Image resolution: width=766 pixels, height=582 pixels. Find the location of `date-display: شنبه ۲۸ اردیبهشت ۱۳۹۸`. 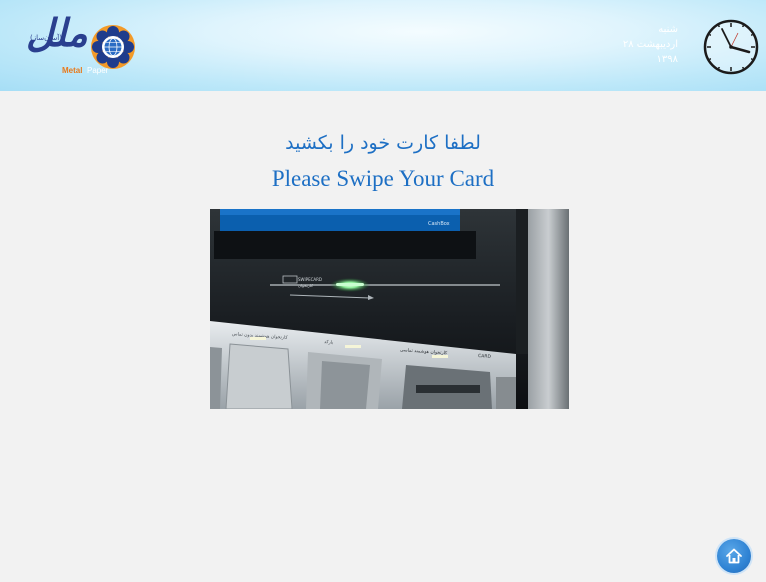

date-display: شنبه ۲۸ اردیبهشت ۱۳۹۸ is located at coordinates (650, 44).